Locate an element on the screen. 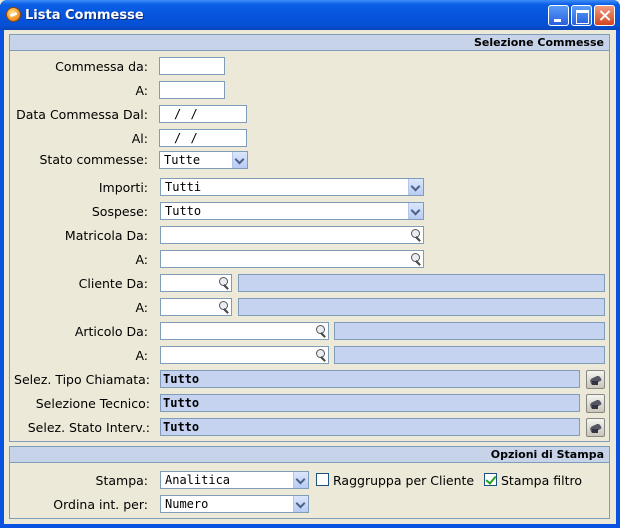 This screenshot has width=620, height=528. data-dal-input: / / is located at coordinates (203, 114).